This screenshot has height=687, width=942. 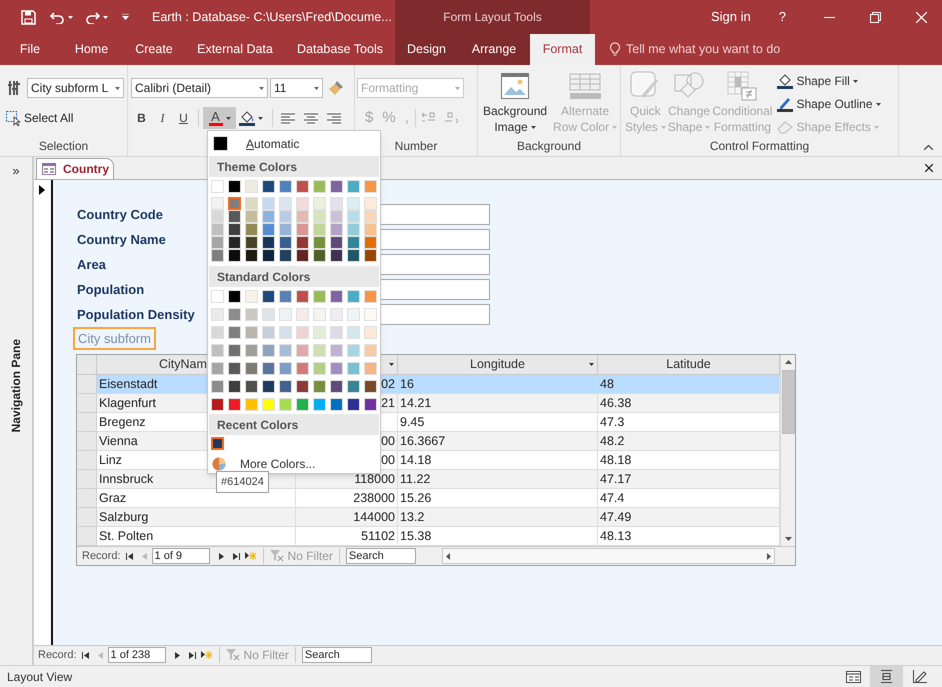 I want to click on table-cell-text: 21, so click(x=388, y=403).